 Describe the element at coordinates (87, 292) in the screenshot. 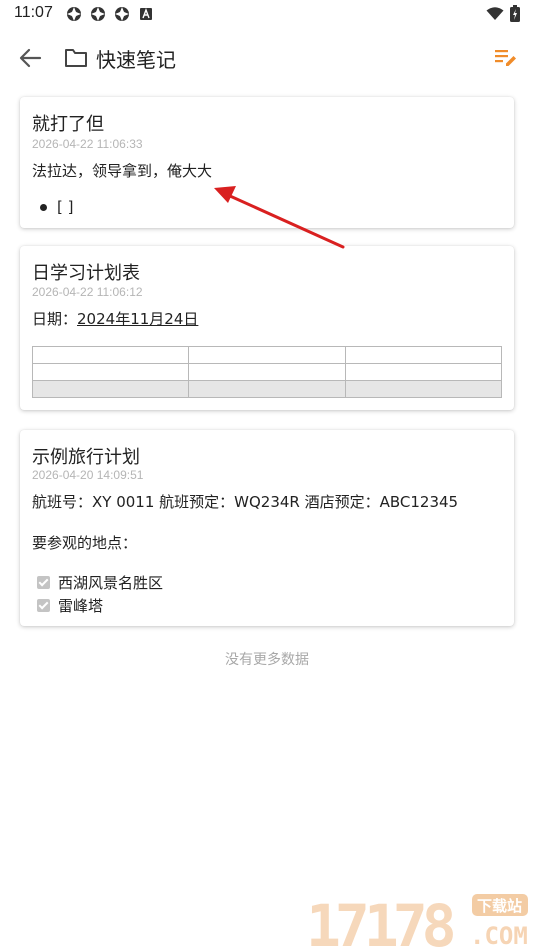

I see `note-date: 2026-04-22 11:06:12` at that location.